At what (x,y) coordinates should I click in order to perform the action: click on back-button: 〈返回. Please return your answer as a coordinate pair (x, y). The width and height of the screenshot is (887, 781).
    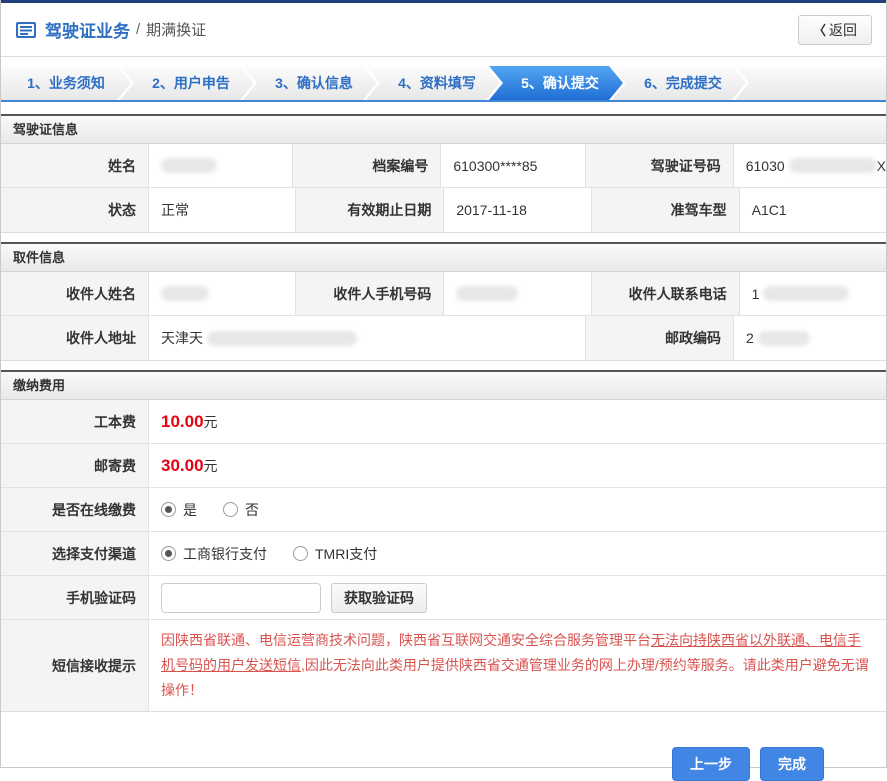
    Looking at the image, I should click on (834, 29).